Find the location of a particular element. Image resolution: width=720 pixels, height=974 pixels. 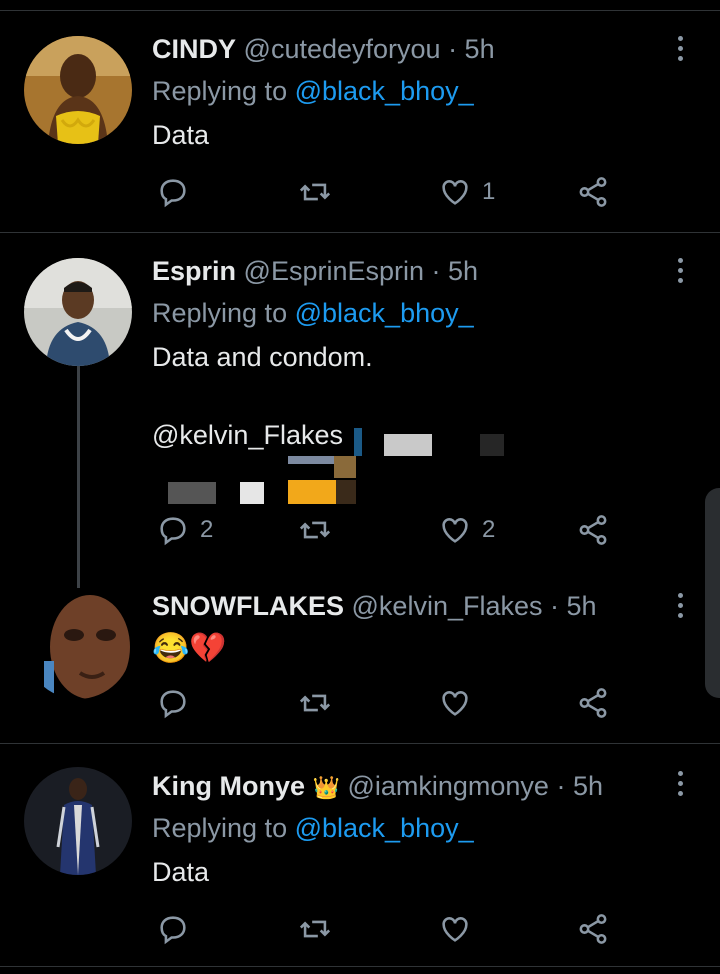

like-button: 1 is located at coordinates (466, 192).